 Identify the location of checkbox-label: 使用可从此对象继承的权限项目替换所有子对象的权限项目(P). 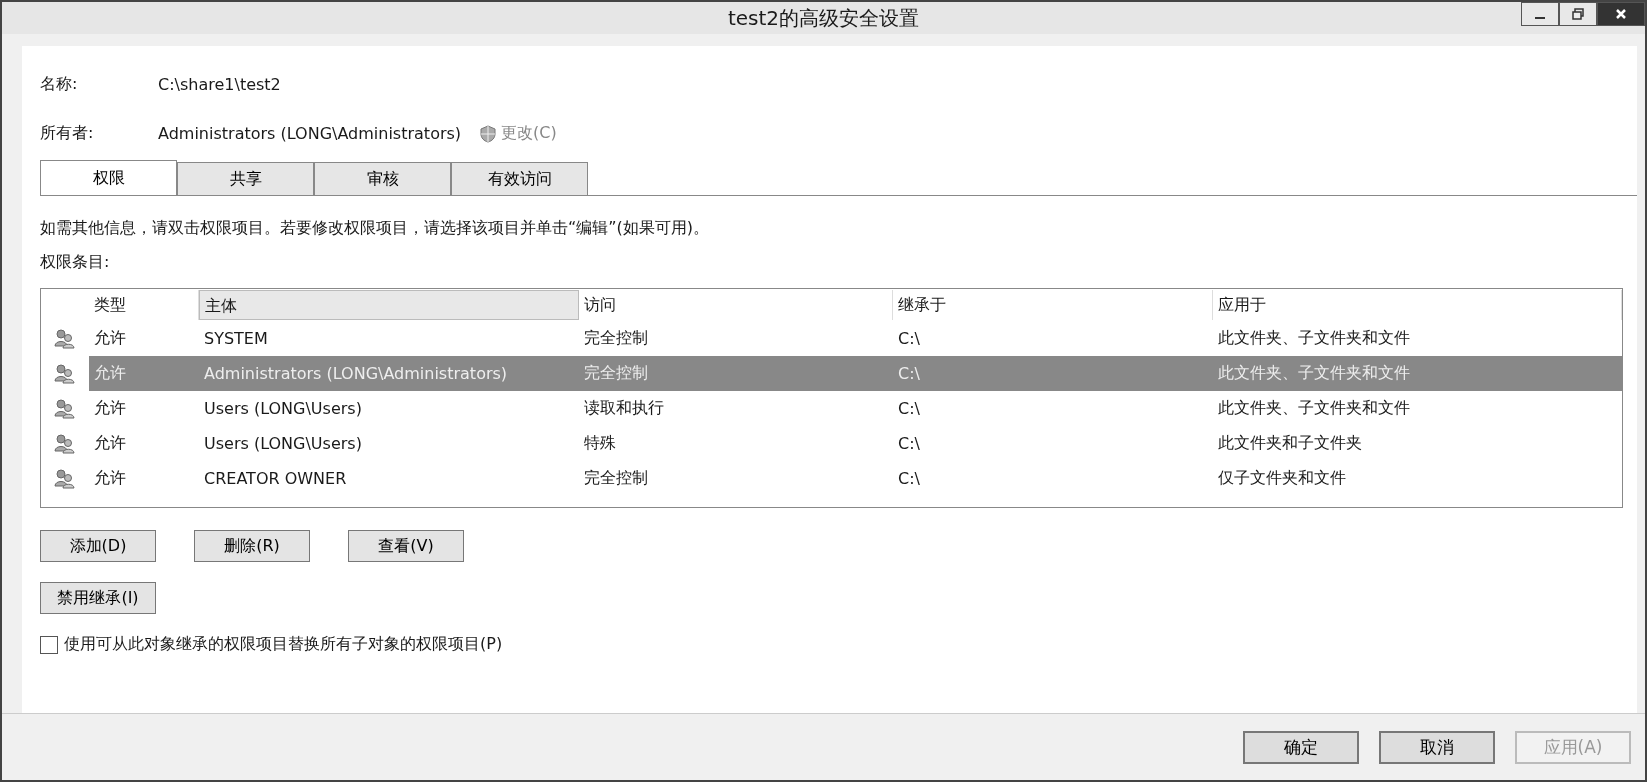
(283, 644).